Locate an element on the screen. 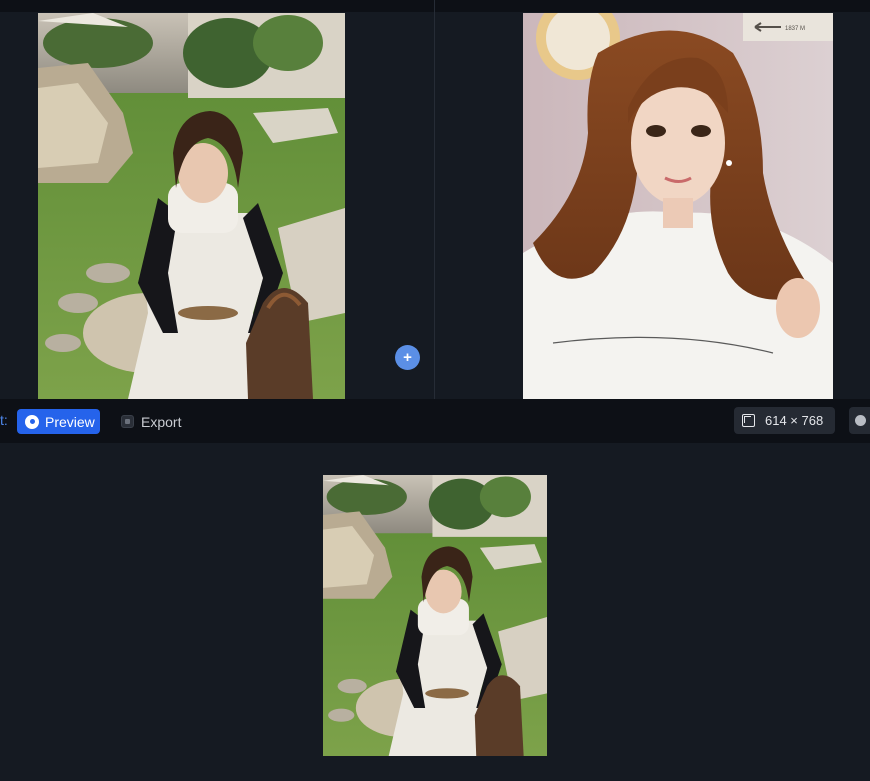 The height and width of the screenshot is (781, 870). add-button: + is located at coordinates (407, 357).